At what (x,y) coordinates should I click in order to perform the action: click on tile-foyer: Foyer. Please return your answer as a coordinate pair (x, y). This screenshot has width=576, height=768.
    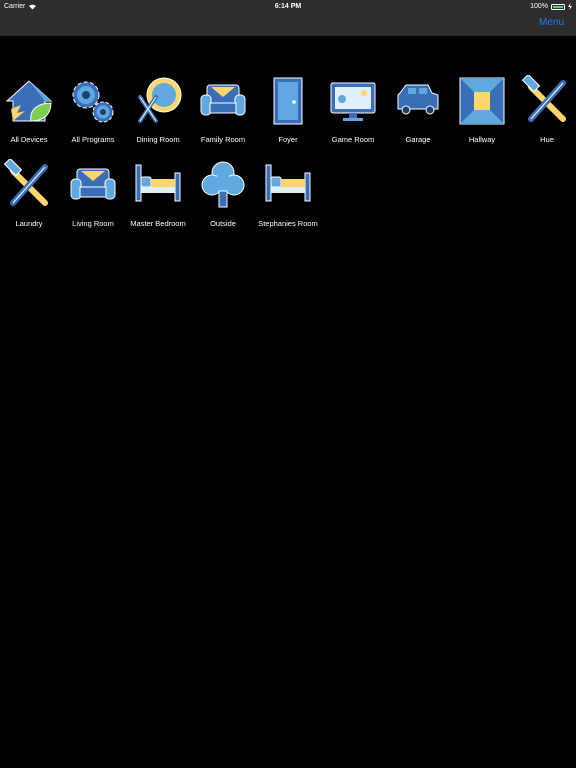
    Looking at the image, I should click on (288, 109).